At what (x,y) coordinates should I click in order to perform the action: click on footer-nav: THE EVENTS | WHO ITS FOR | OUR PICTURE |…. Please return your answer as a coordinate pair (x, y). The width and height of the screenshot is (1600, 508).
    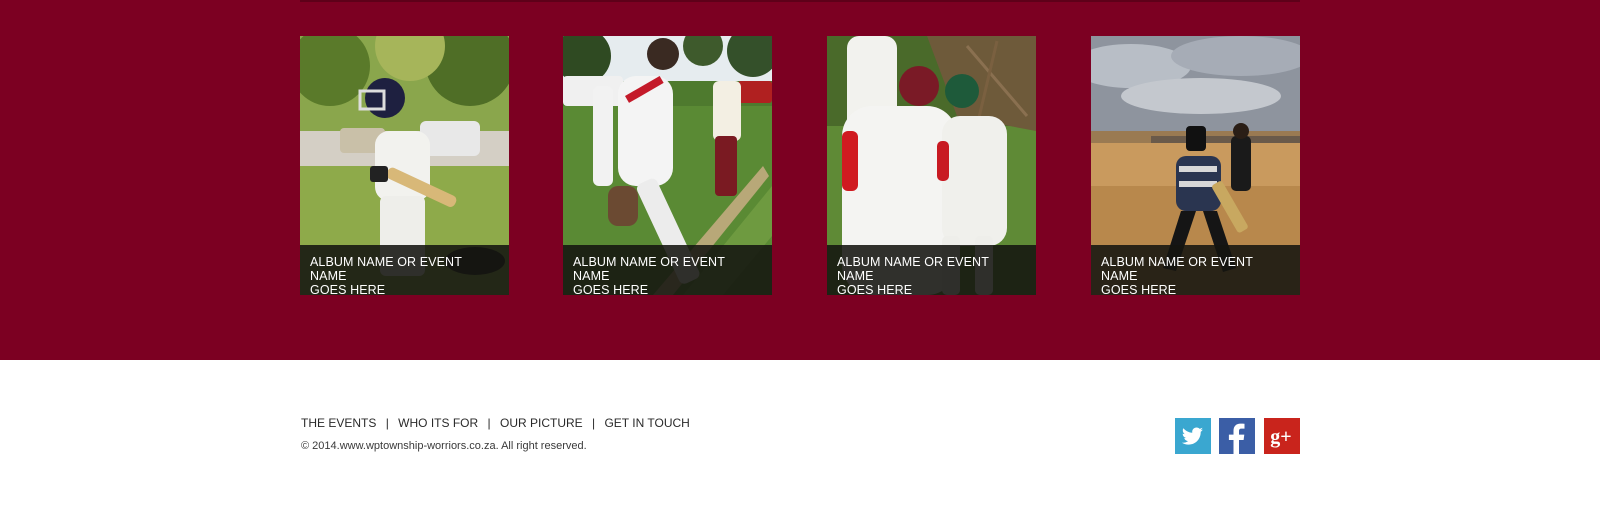
    Looking at the image, I should click on (495, 423).